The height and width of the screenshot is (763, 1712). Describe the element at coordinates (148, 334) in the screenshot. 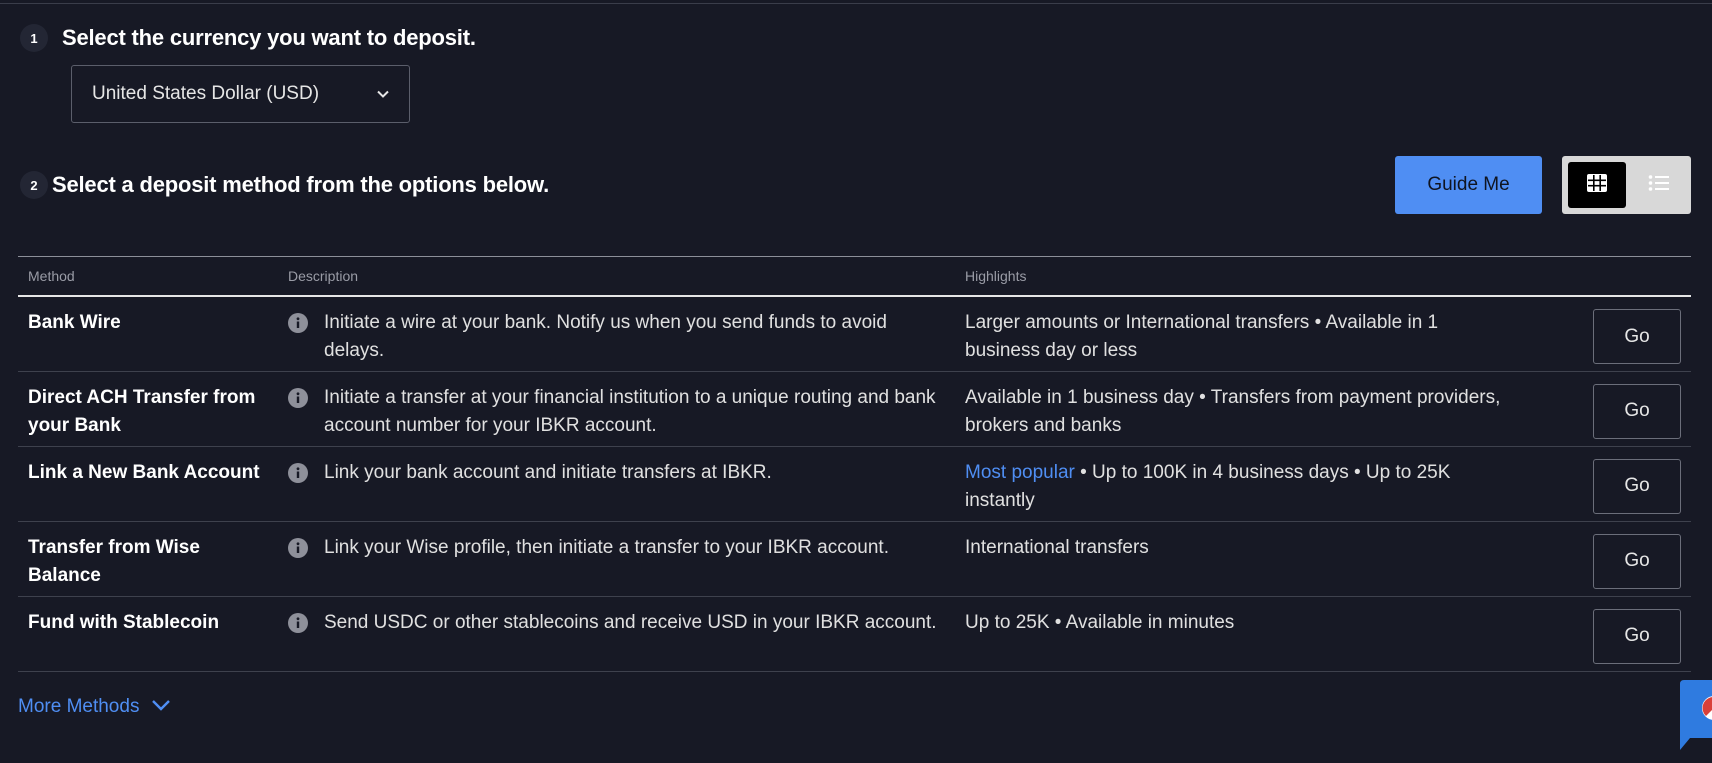

I see `method-name: Bank Wire` at that location.